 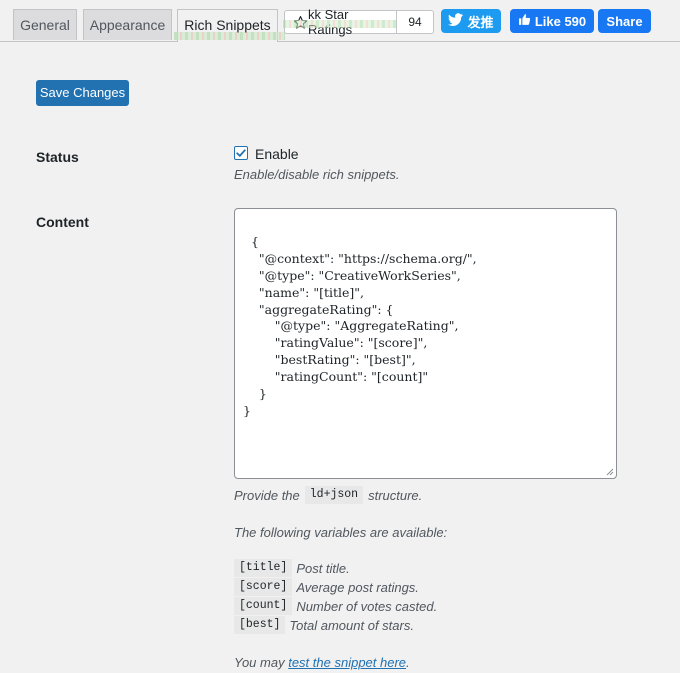 I want to click on variable-description: Post title., so click(x=323, y=568).